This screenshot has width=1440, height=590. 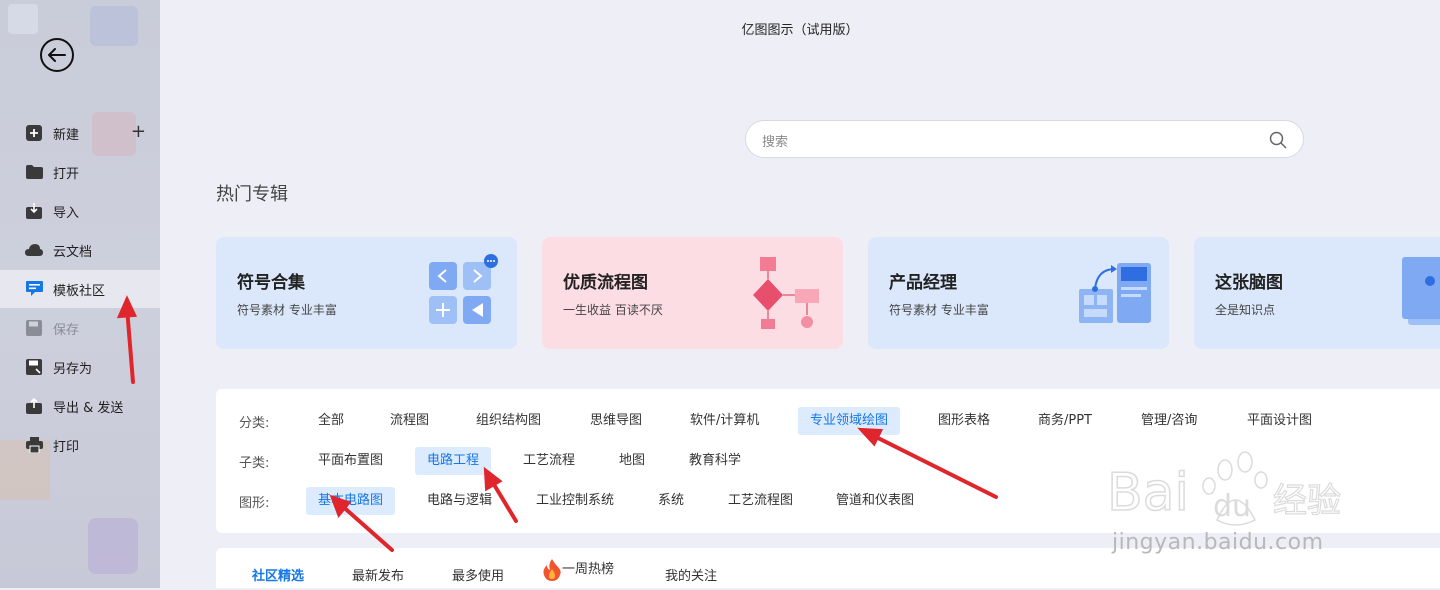 What do you see at coordinates (113, 546) in the screenshot?
I see `blurred-background` at bounding box center [113, 546].